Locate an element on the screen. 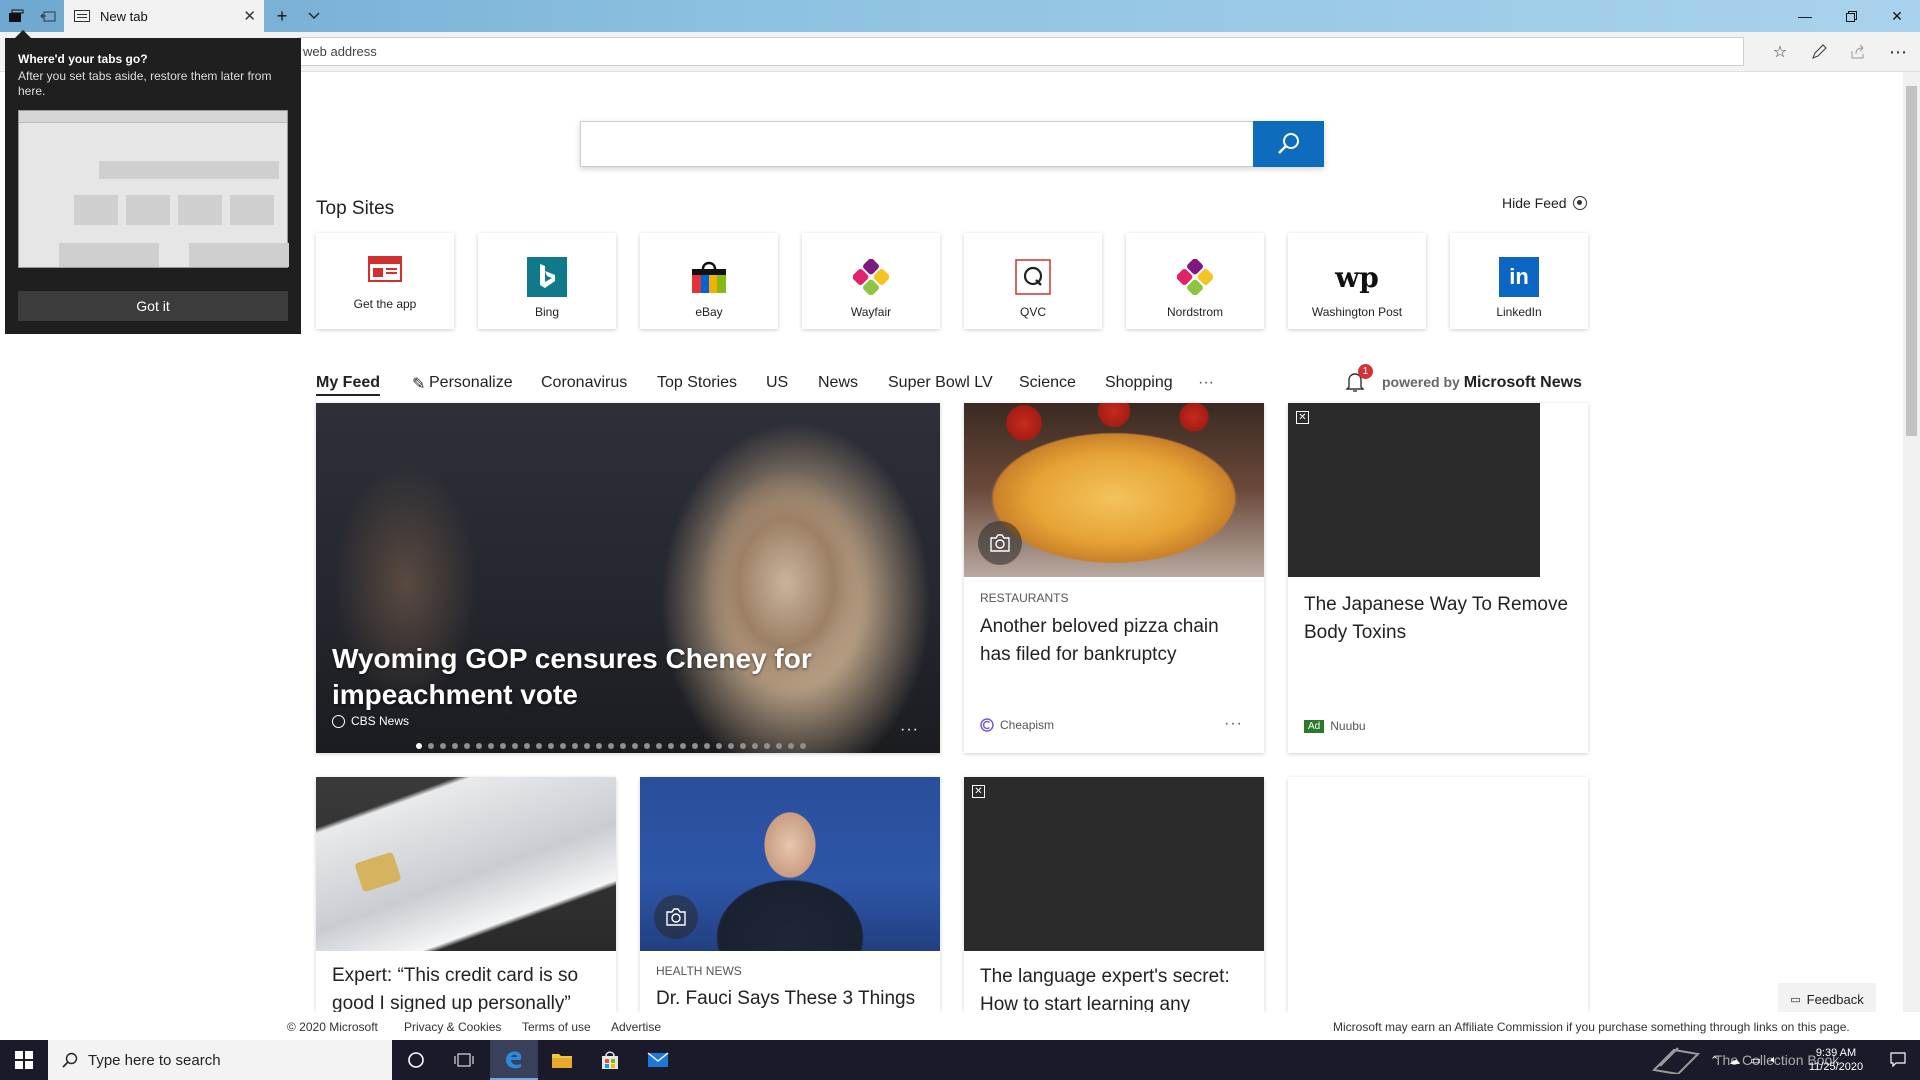 Image resolution: width=1920 pixels, height=1080 pixels. file-explorer-icon is located at coordinates (562, 1060).